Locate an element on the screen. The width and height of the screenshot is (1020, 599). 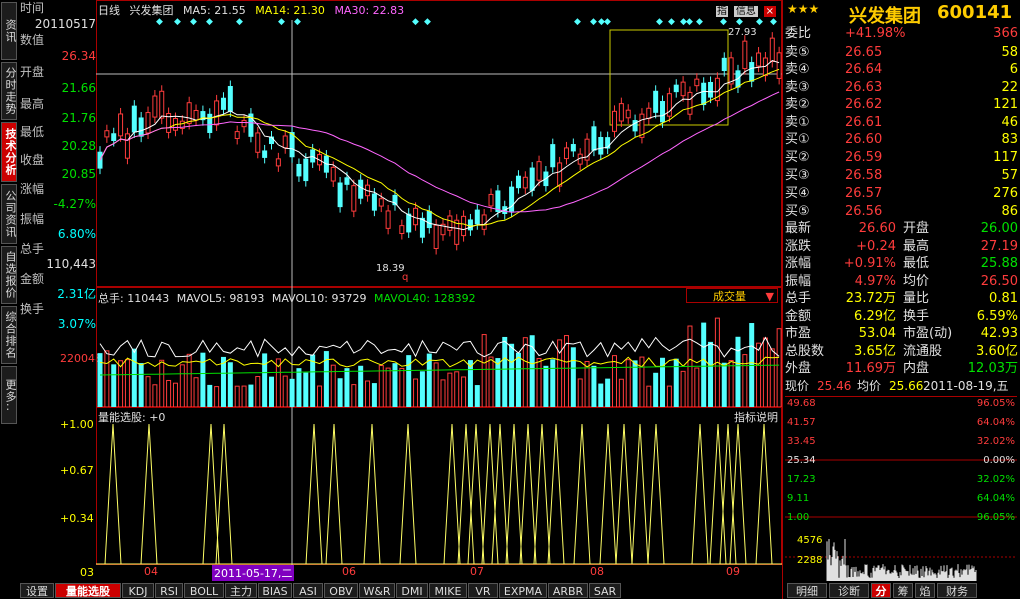
indicator-tab-量能选股: 量能选股 is located at coordinates (88, 590).